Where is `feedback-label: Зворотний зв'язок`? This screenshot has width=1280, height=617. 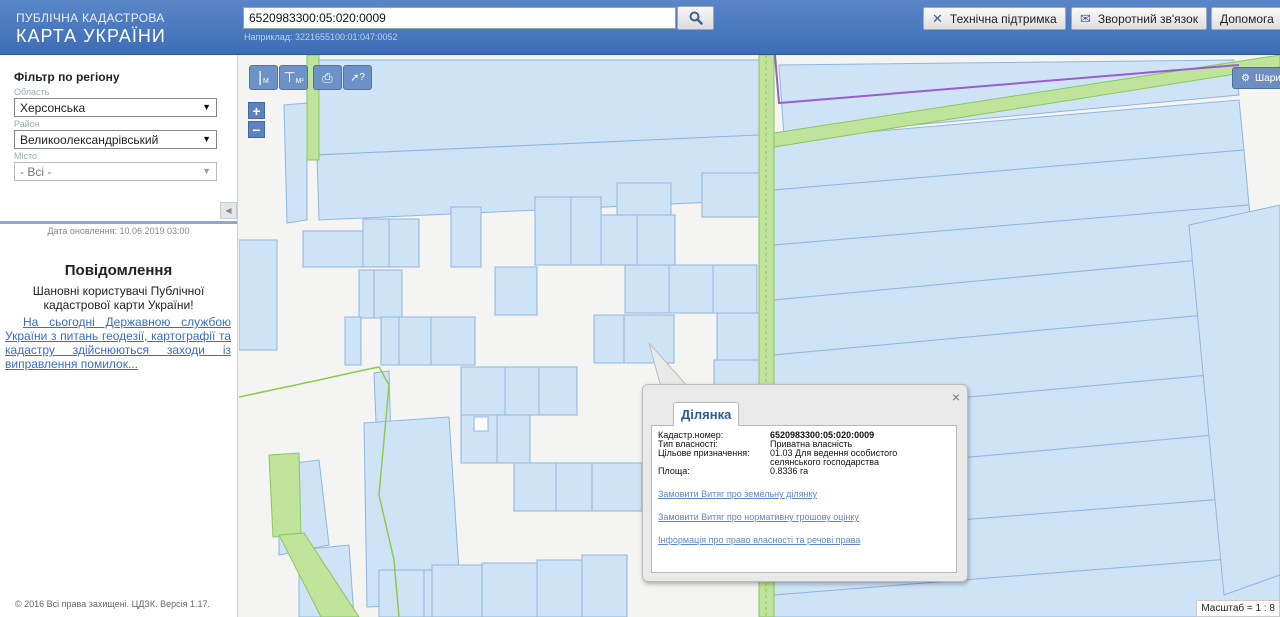
feedback-label: Зворотний зв'язок is located at coordinates (1147, 18).